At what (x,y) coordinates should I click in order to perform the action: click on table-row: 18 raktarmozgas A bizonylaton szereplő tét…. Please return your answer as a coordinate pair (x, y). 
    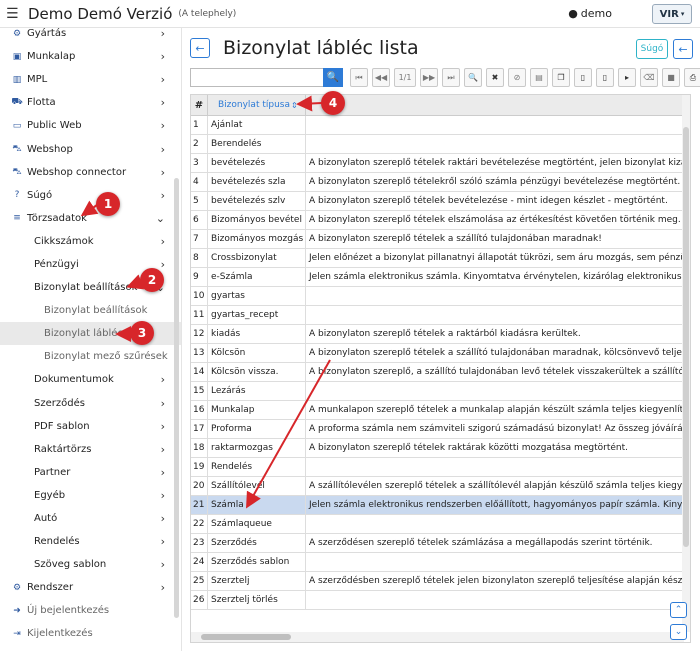
    Looking at the image, I should click on (437, 448).